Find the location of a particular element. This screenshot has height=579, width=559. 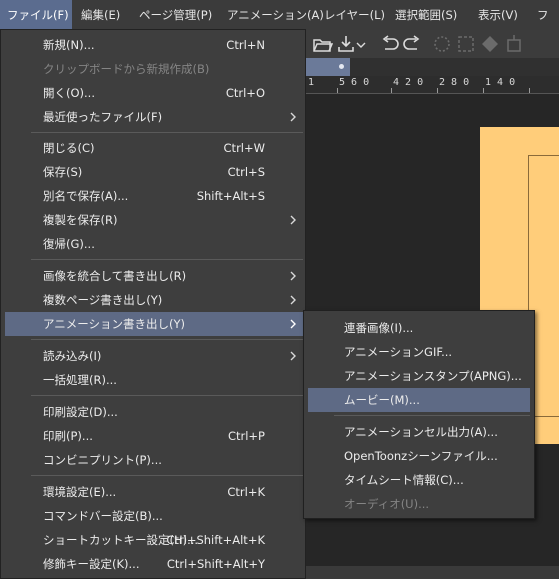

ruler-label: 2 8 0 is located at coordinates (454, 82).